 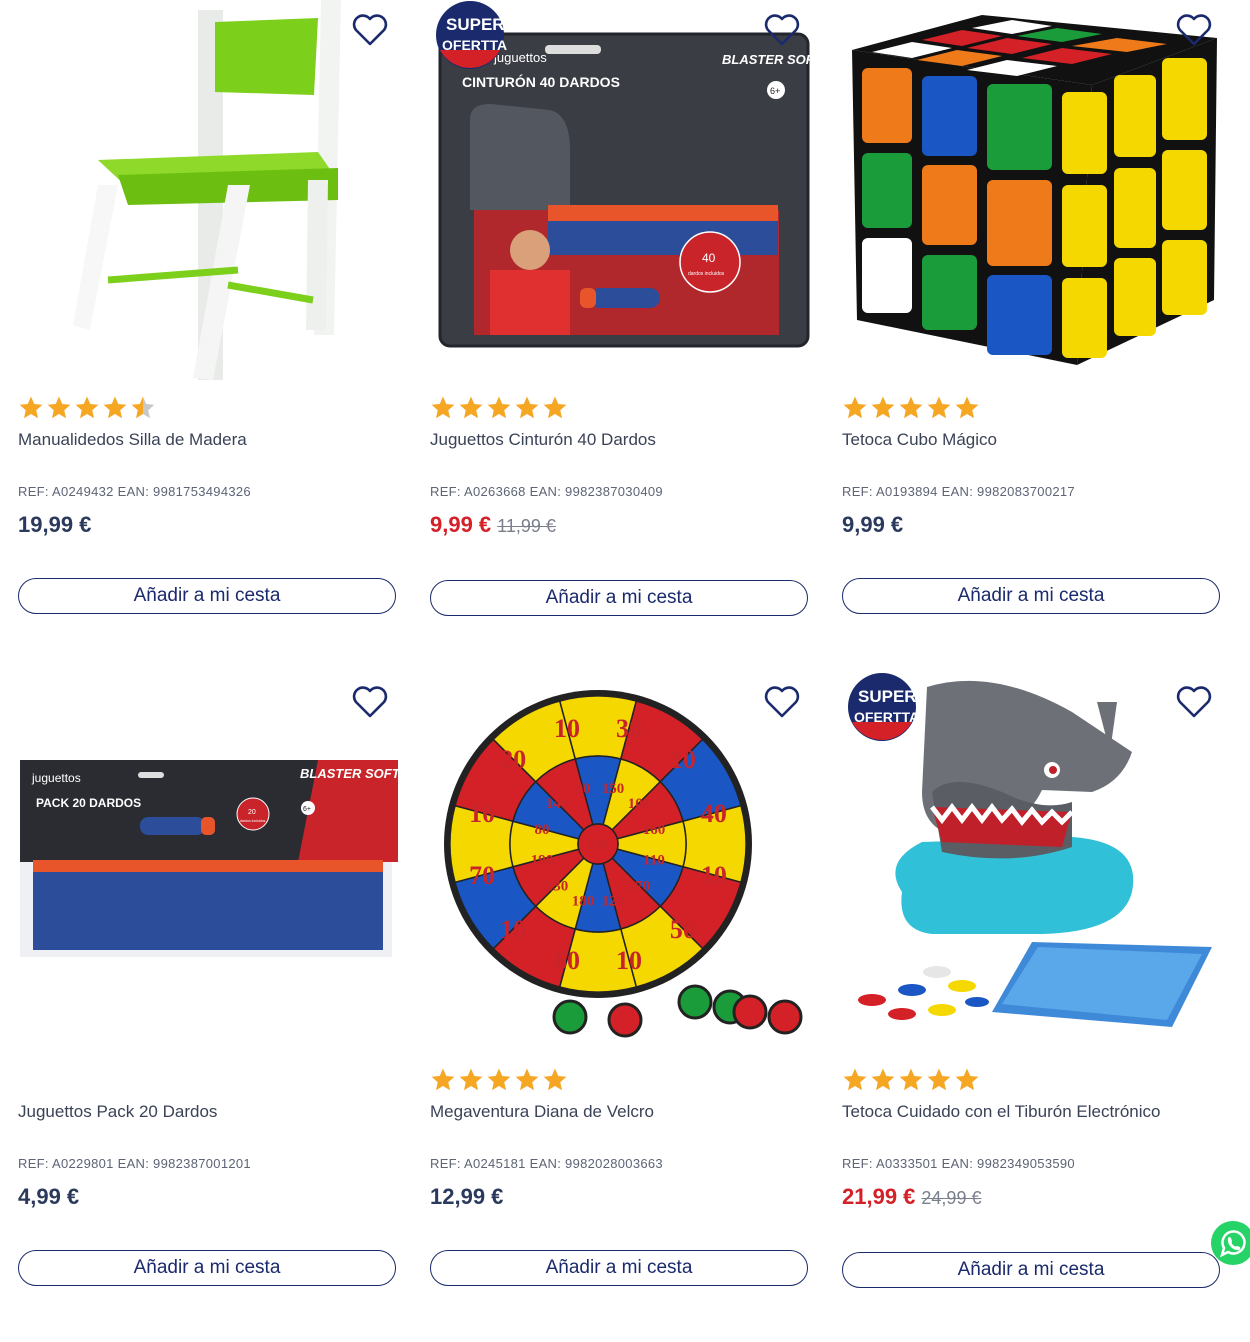 What do you see at coordinates (88, 803) in the screenshot?
I see `package-title: PACK 20 DARDOS` at bounding box center [88, 803].